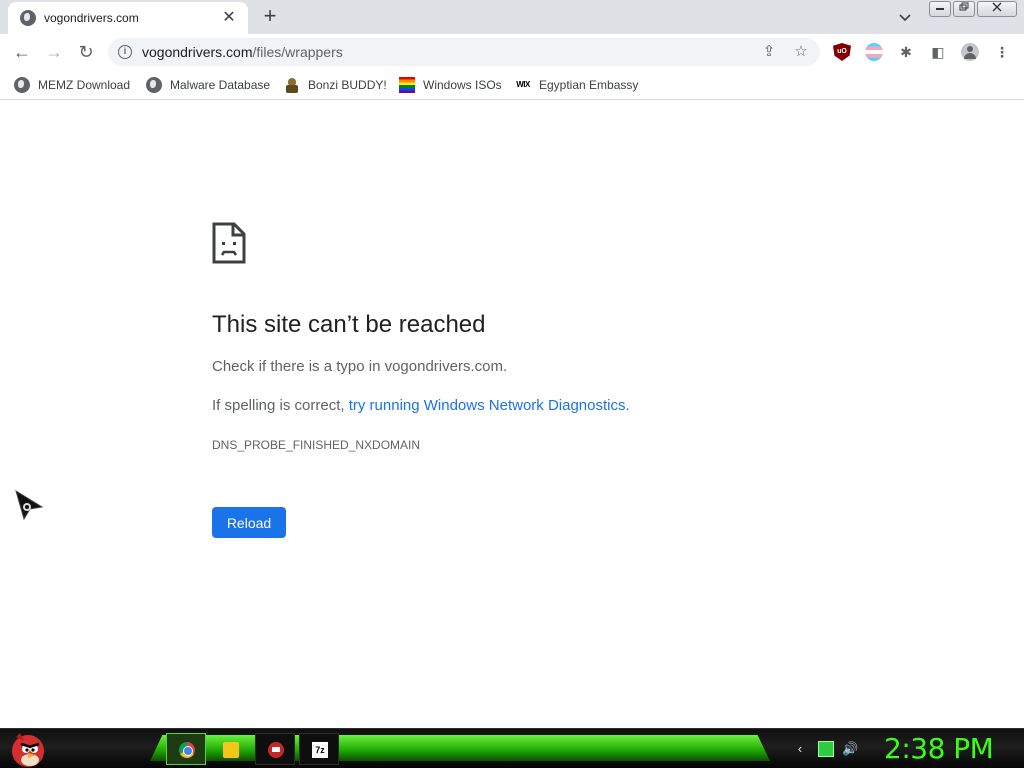 Image resolution: width=1024 pixels, height=769 pixels. What do you see at coordinates (91, 18) in the screenshot?
I see `tab-title: vogondrivers.com` at bounding box center [91, 18].